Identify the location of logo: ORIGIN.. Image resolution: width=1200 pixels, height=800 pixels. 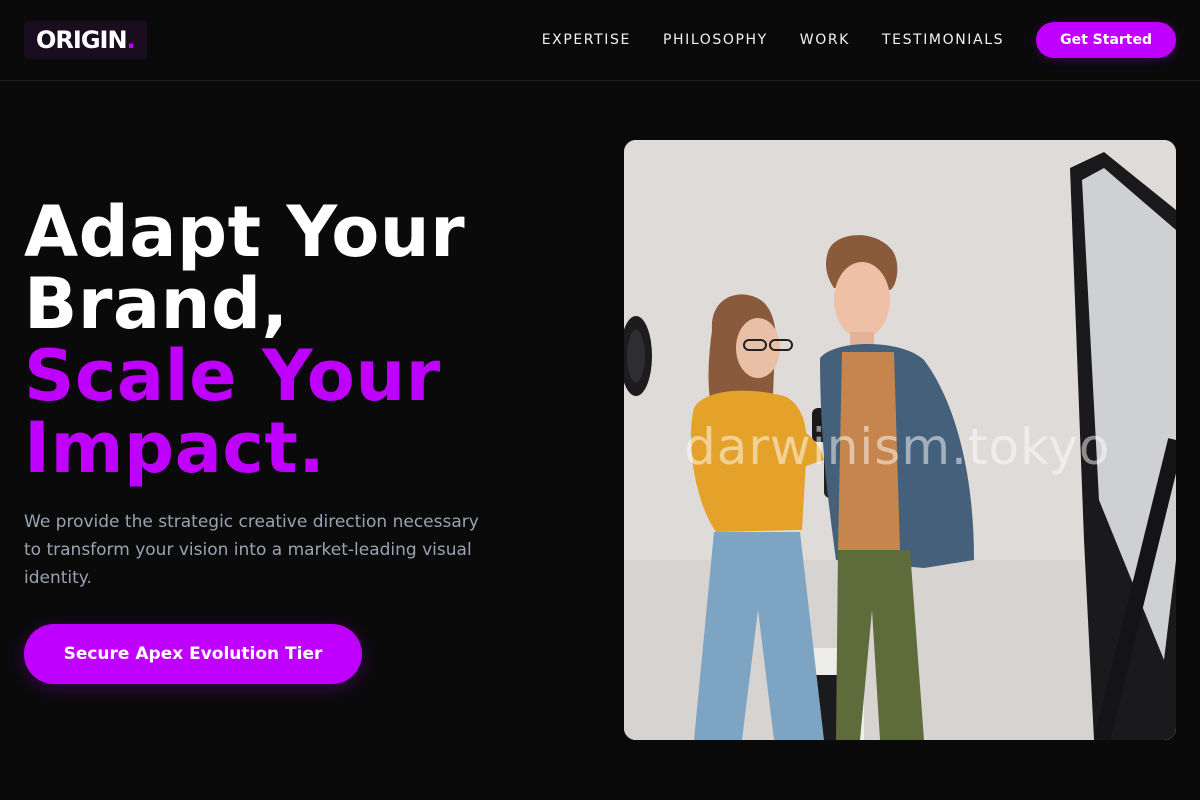
(85, 40).